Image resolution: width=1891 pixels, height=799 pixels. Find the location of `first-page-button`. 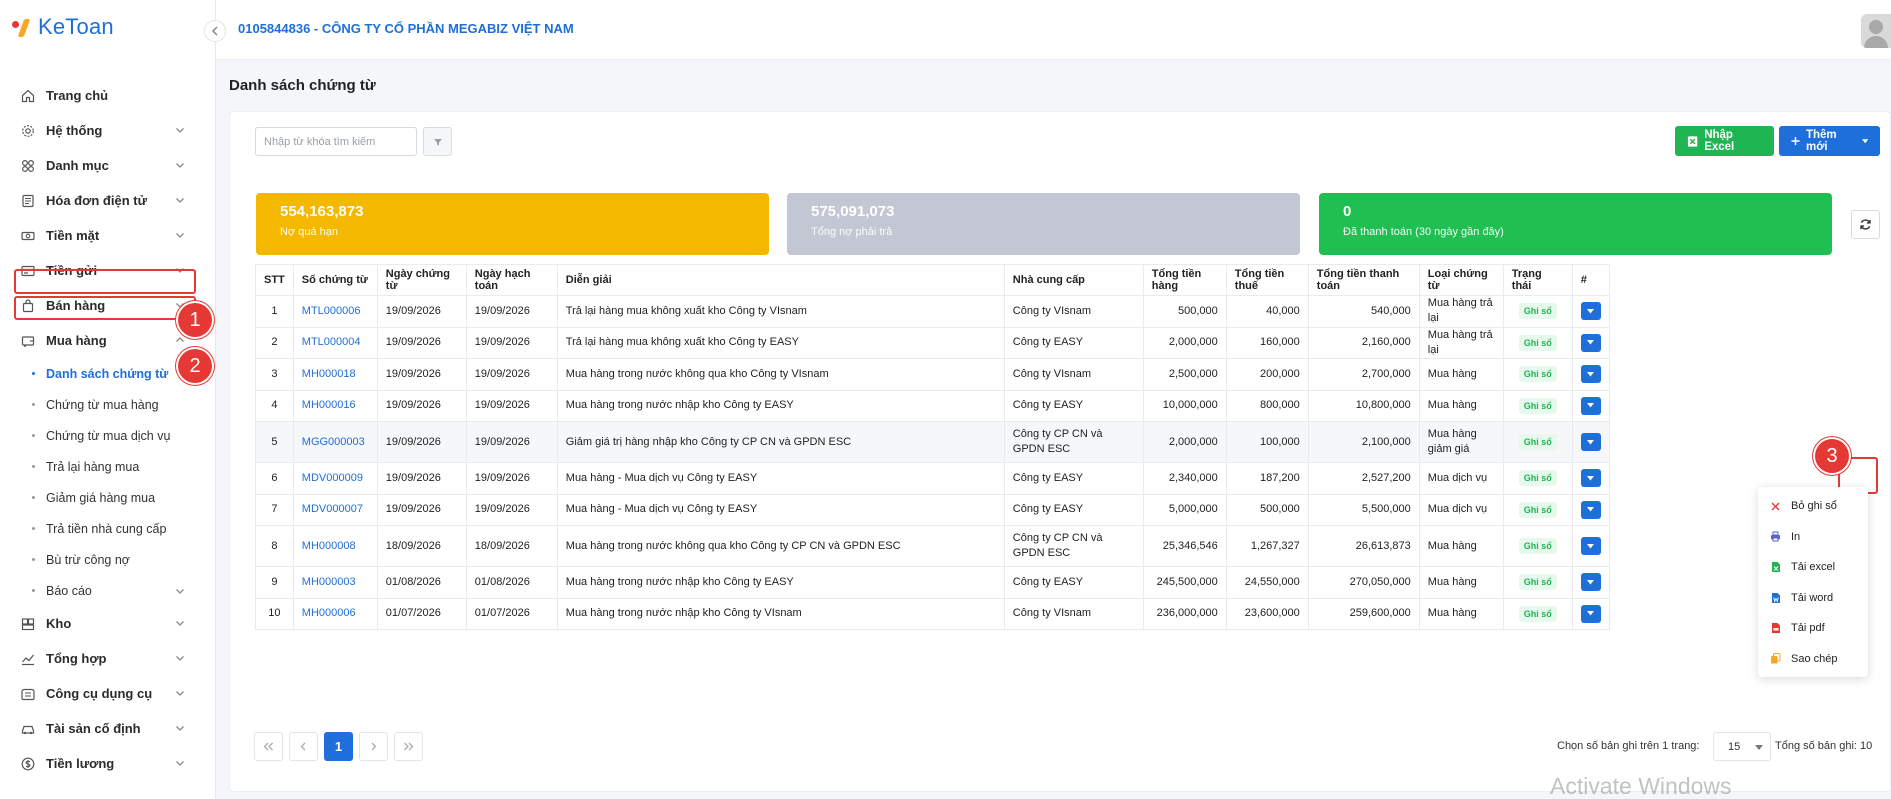

first-page-button is located at coordinates (268, 746).